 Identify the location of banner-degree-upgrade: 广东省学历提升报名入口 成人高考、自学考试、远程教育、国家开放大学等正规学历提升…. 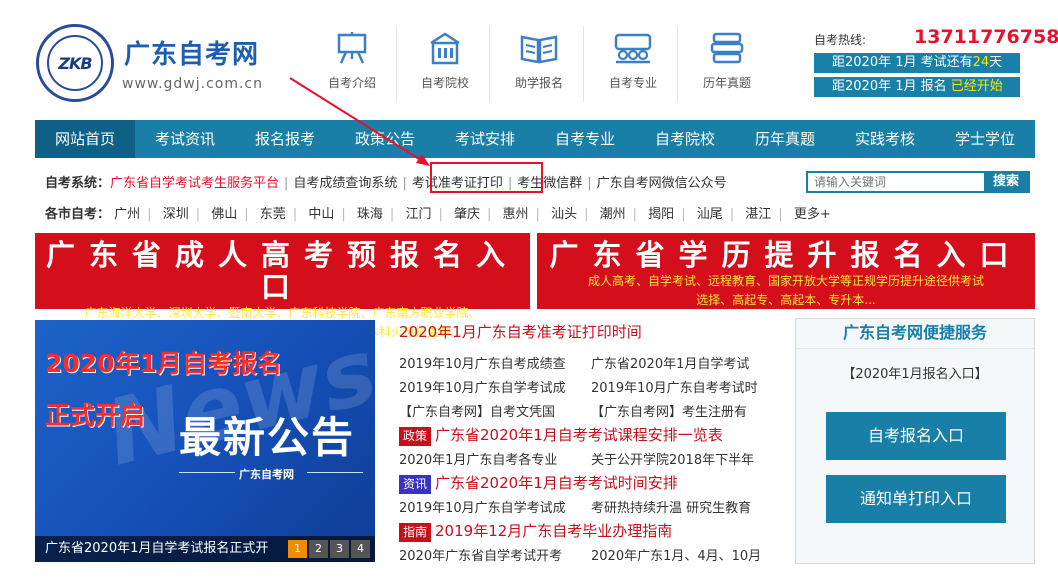
(786, 271).